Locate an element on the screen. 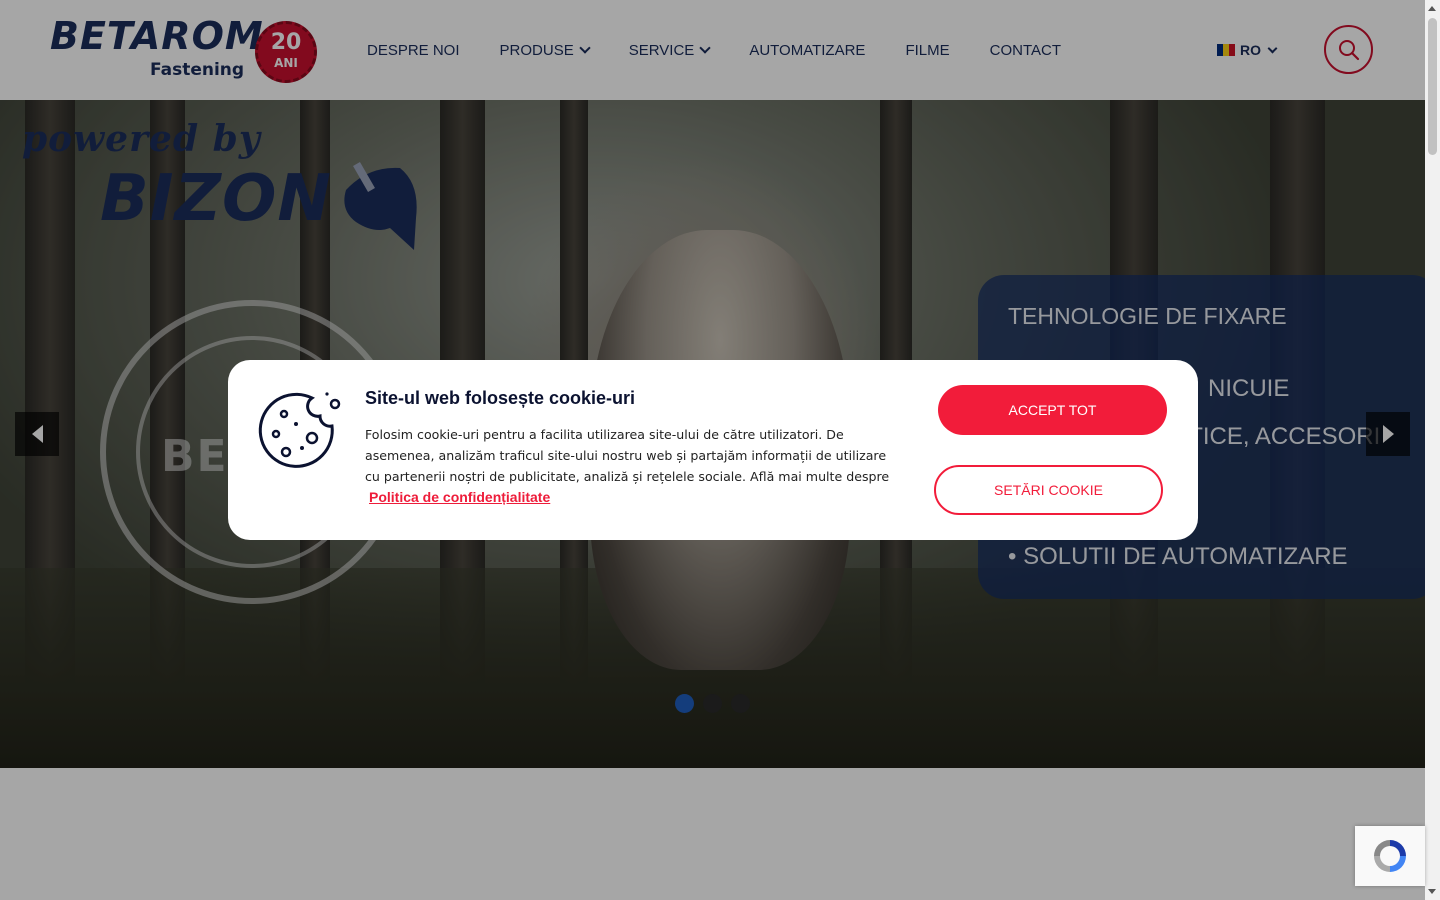  accept-all-button: ACCEPT TOT is located at coordinates (1052, 410).